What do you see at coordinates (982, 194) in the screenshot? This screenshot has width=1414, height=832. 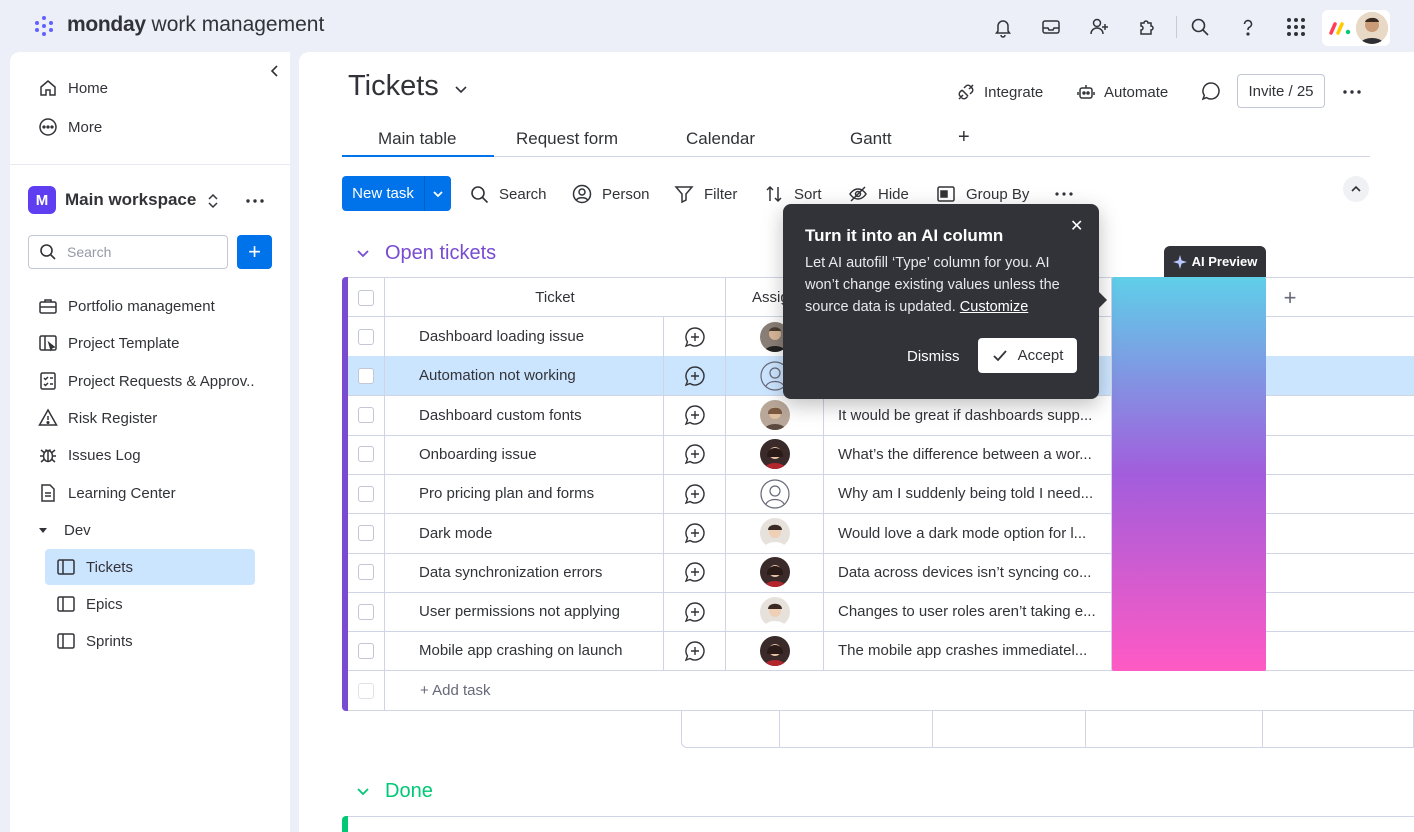 I see `group-by-button: Group By` at bounding box center [982, 194].